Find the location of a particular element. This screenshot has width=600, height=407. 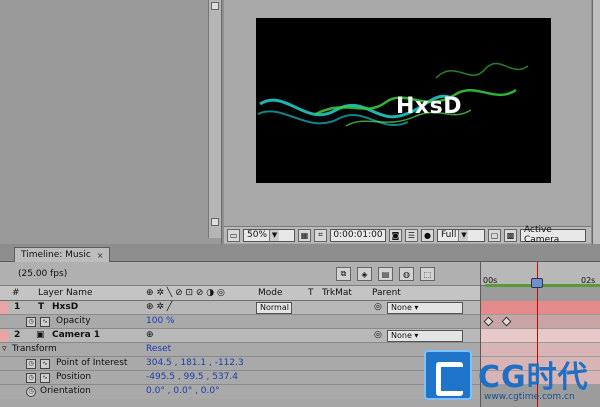

timecode: 0:00:01:00 is located at coordinates (358, 235).